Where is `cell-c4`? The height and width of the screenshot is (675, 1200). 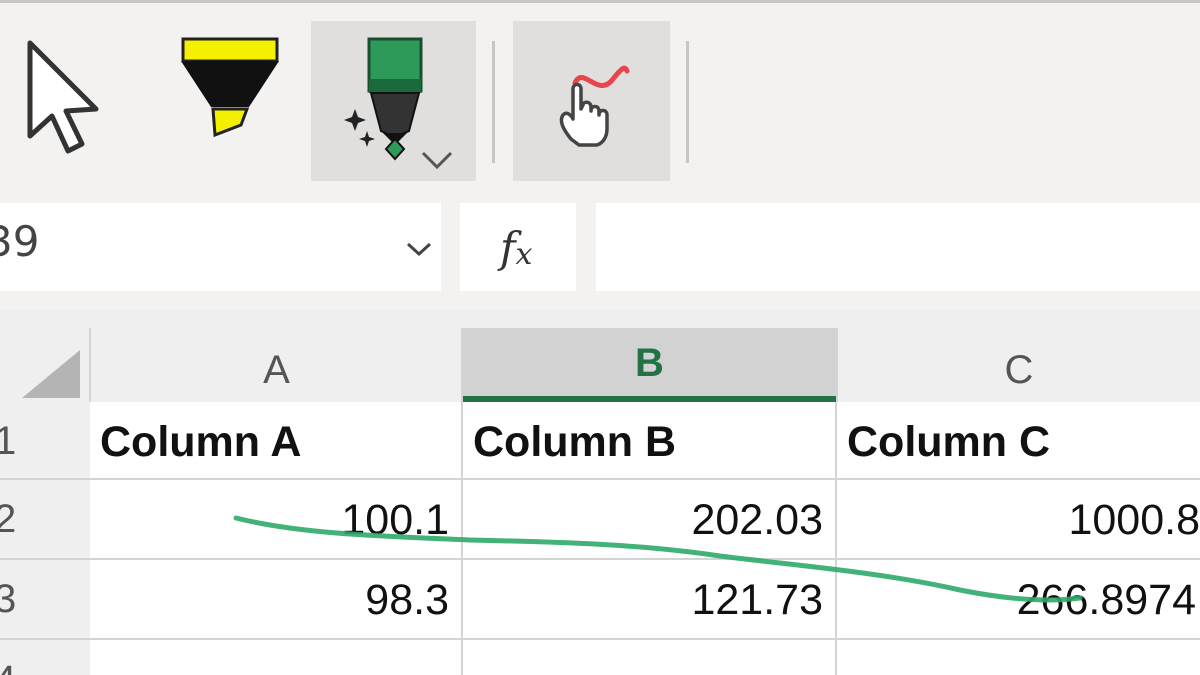 cell-c4 is located at coordinates (1018, 657).